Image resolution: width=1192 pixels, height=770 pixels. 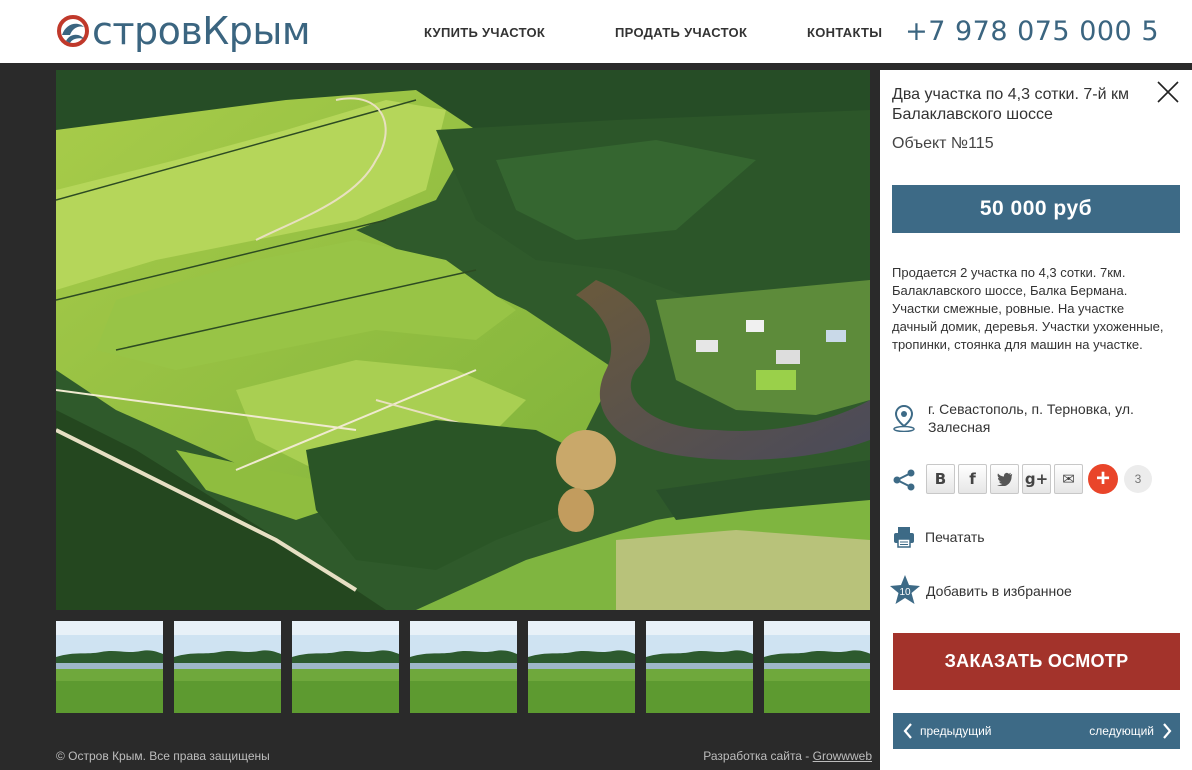 What do you see at coordinates (940, 479) in the screenshot?
I see `share-vk-button: В` at bounding box center [940, 479].